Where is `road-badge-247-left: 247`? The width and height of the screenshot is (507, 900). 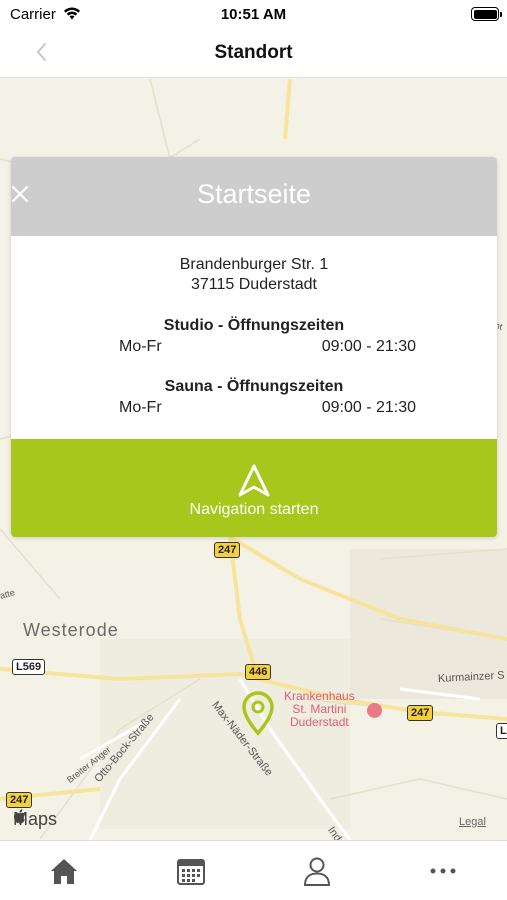
road-badge-247-left: 247 is located at coordinates (19, 800).